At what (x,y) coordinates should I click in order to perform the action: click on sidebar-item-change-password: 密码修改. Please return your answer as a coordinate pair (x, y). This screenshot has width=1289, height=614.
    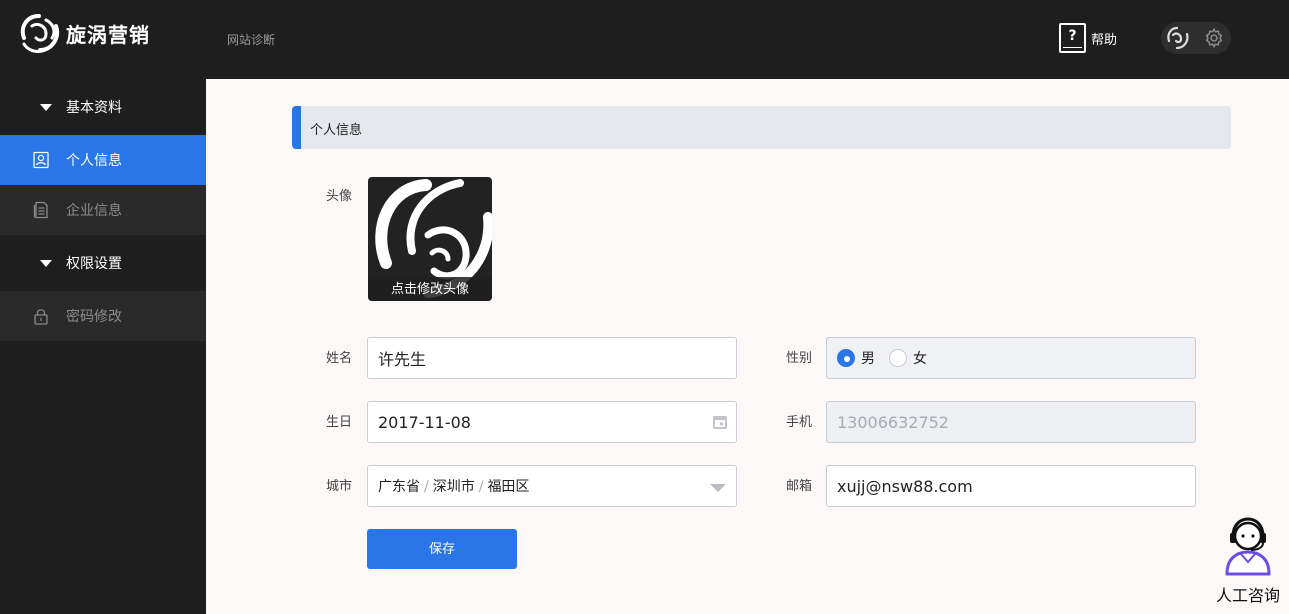
    Looking at the image, I should click on (103, 316).